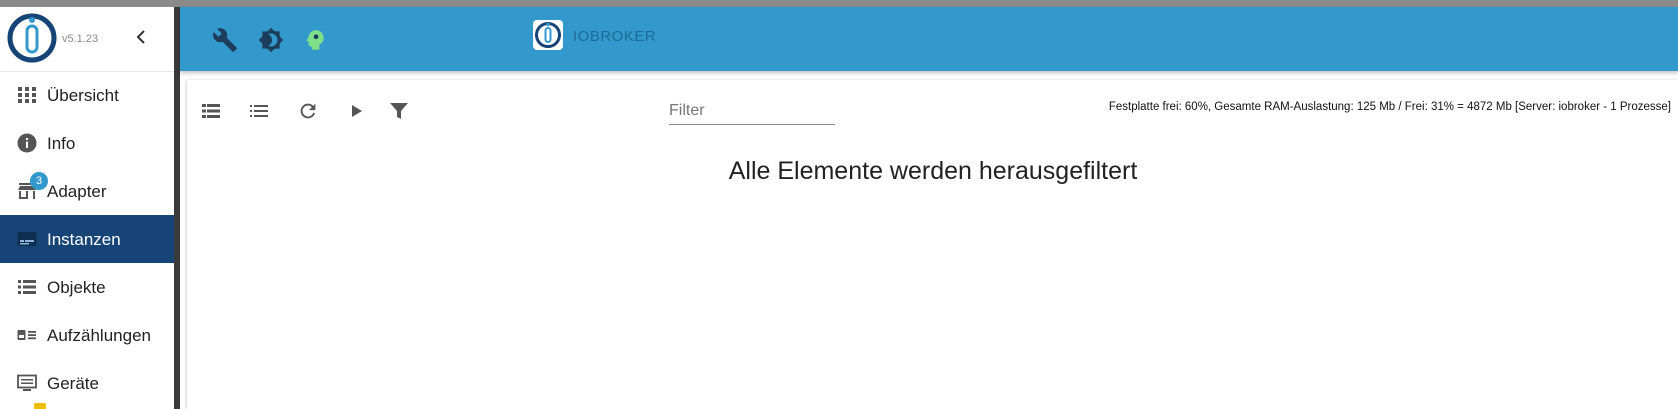 This screenshot has width=1678, height=409. I want to click on list-icon, so click(27, 287).